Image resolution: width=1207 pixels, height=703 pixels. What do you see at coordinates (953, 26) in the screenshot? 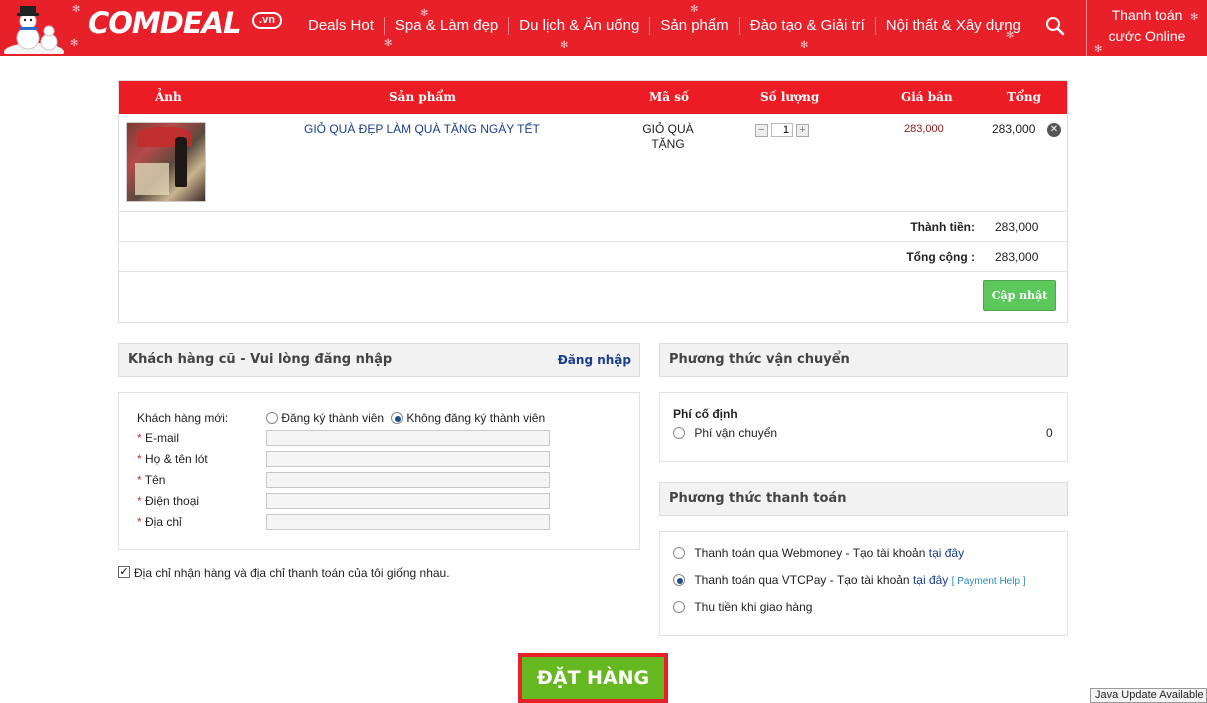
I see `nav-item-furniture: Nội thất & Xây dựng` at bounding box center [953, 26].